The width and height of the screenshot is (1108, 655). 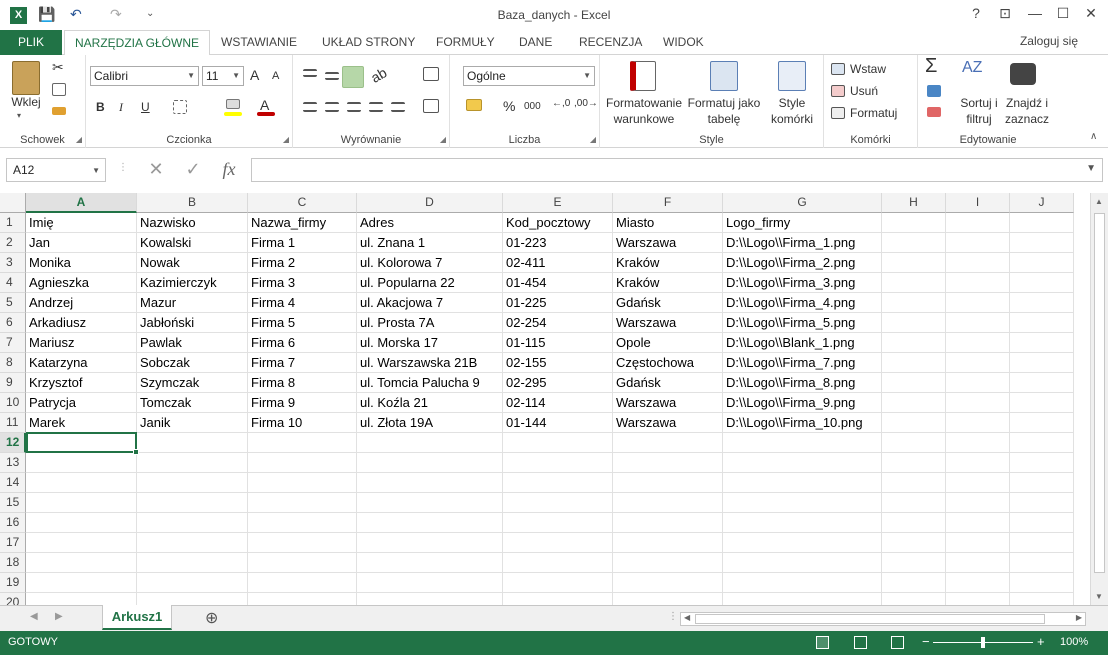 I want to click on column-header: D, so click(x=430, y=203).